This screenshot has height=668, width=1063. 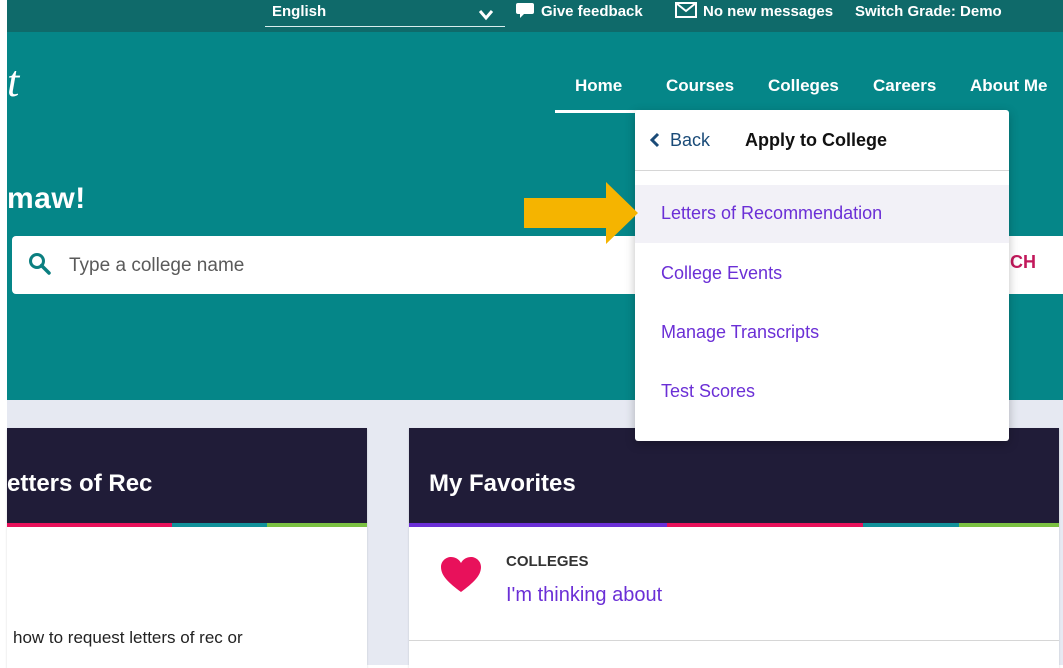 What do you see at coordinates (772, 213) in the screenshot?
I see `menu-item-label: Letters of Recommendation` at bounding box center [772, 213].